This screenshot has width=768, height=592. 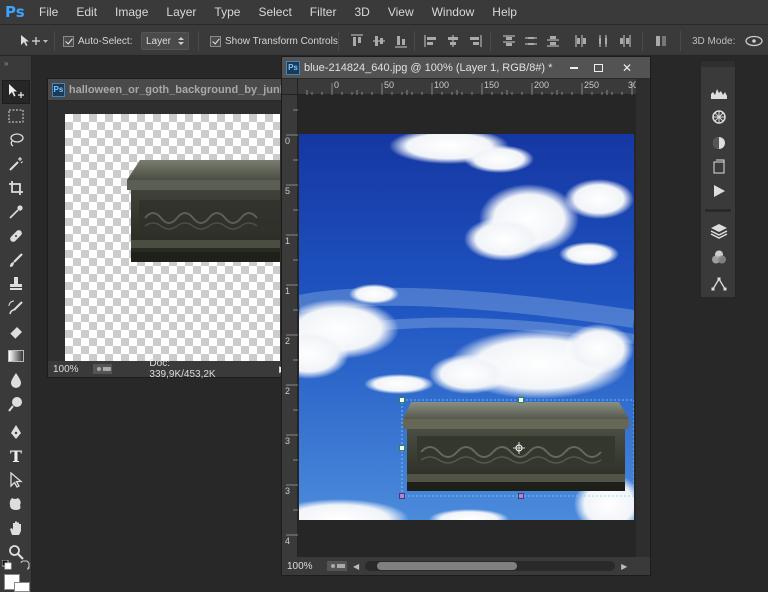 I want to click on brush-icon, so click(x=16, y=260).